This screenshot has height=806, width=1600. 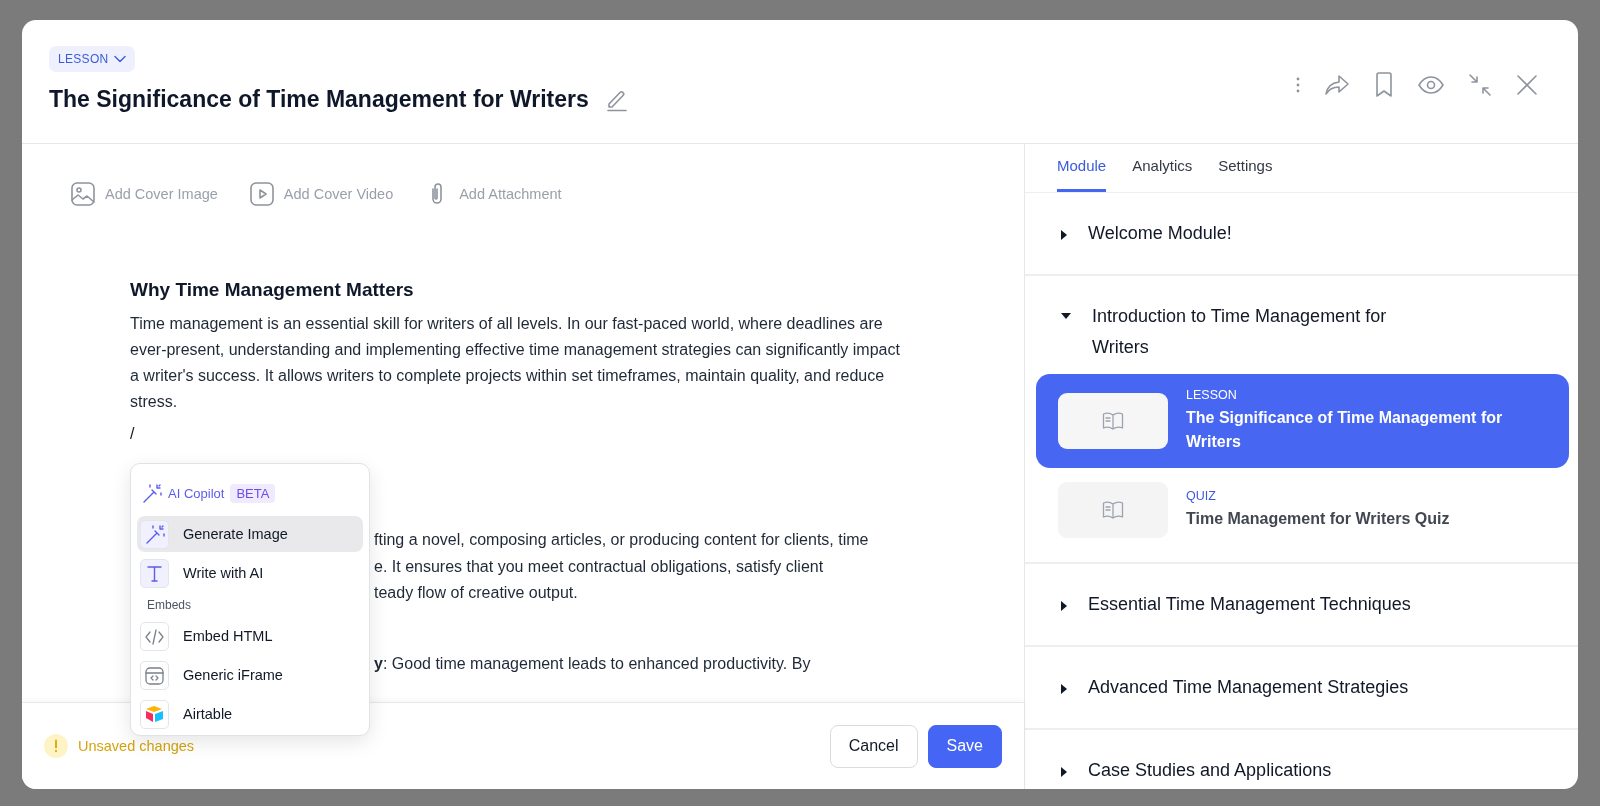 I want to click on section-label: Embeds, so click(x=169, y=605).